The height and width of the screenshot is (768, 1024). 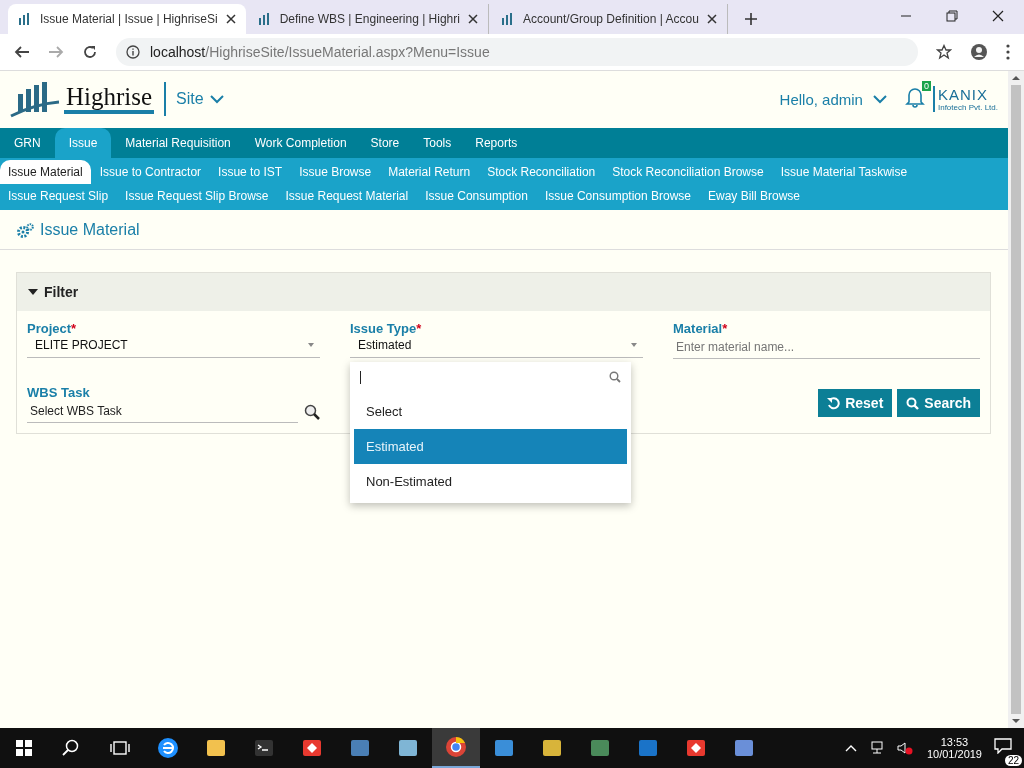 What do you see at coordinates (347, 196) in the screenshot?
I see `submenu-link: Issue Request Material` at bounding box center [347, 196].